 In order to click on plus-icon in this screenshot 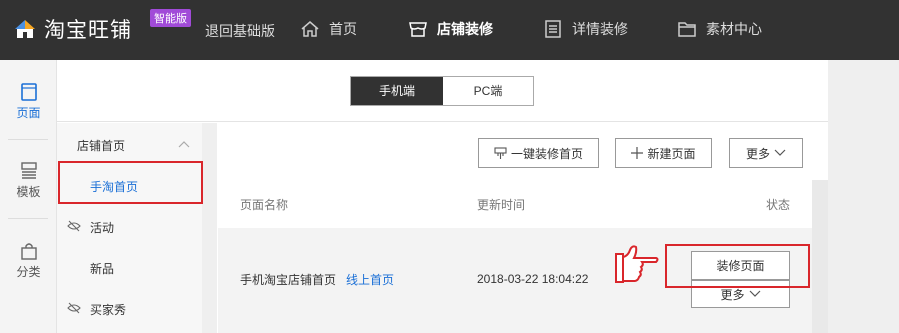, I will do `click(637, 153)`.